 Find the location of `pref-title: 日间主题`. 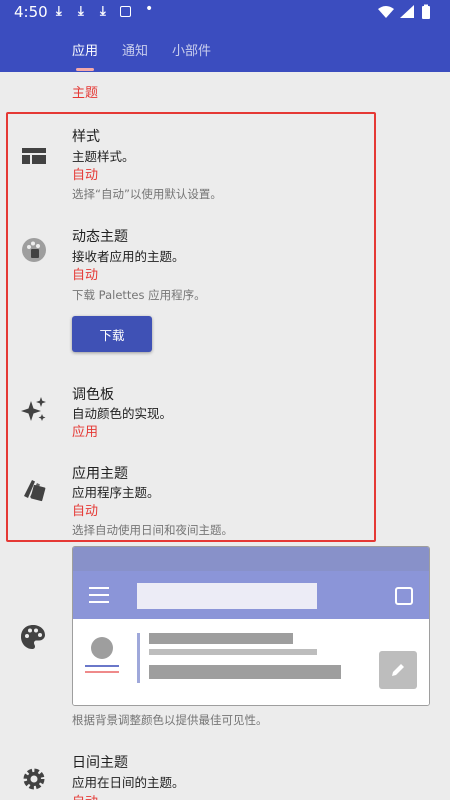

pref-title: 日间主题 is located at coordinates (100, 763).